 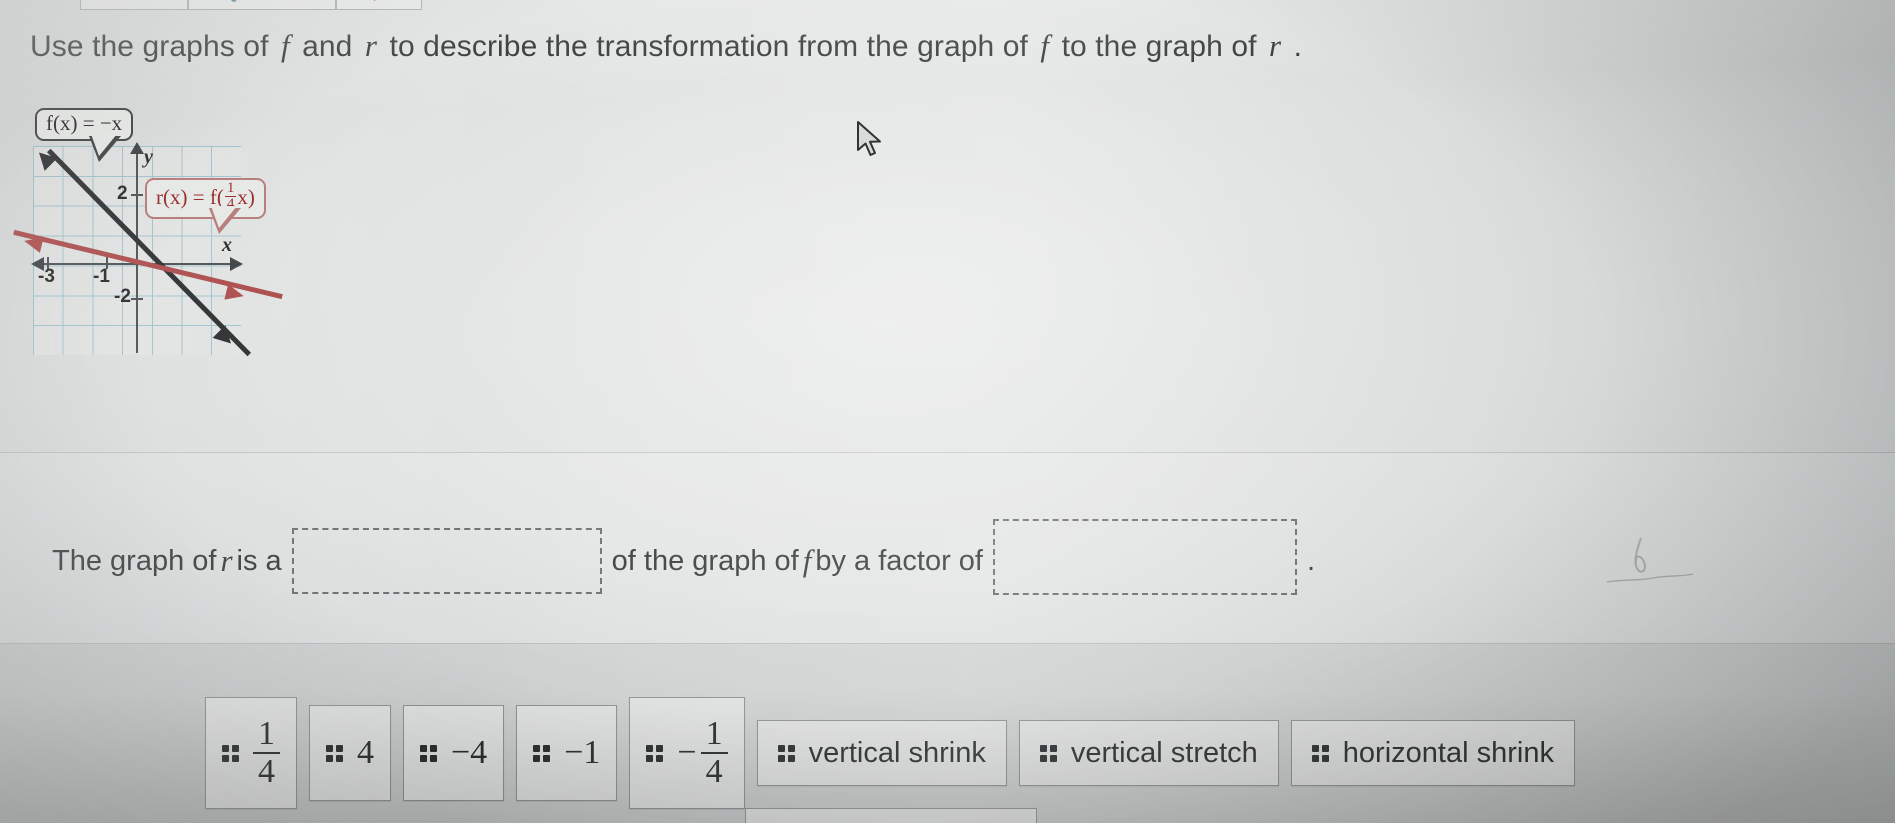 What do you see at coordinates (350, 753) in the screenshot?
I see `tile-4: 4` at bounding box center [350, 753].